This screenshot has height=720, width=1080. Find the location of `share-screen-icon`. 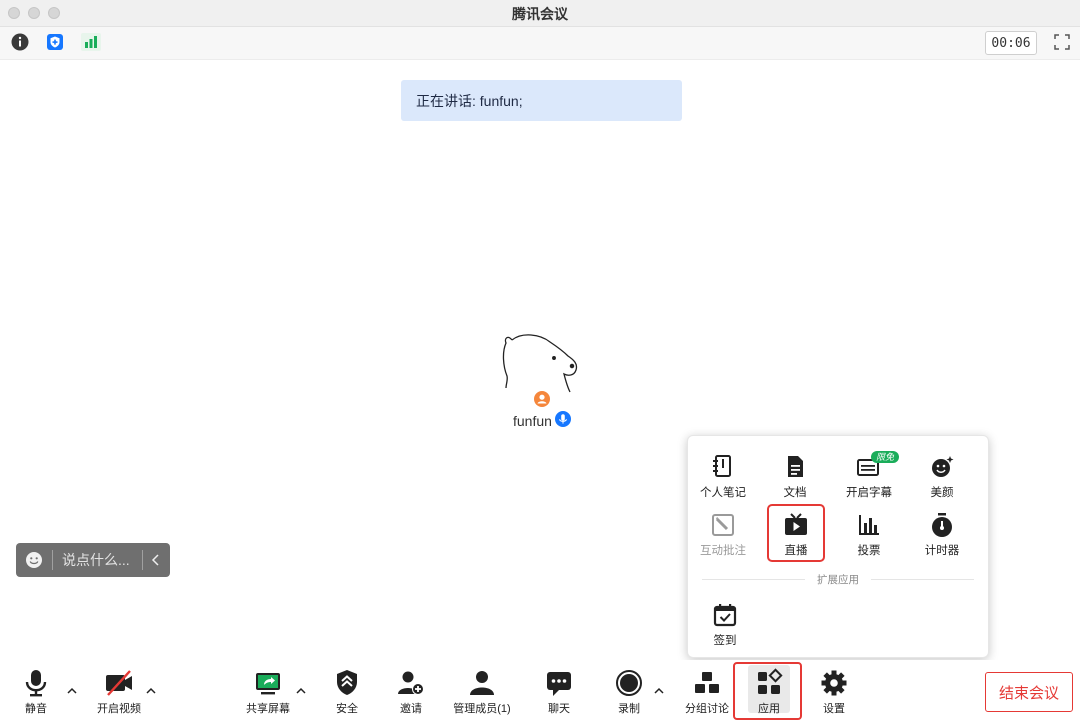

share-screen-icon is located at coordinates (268, 684).